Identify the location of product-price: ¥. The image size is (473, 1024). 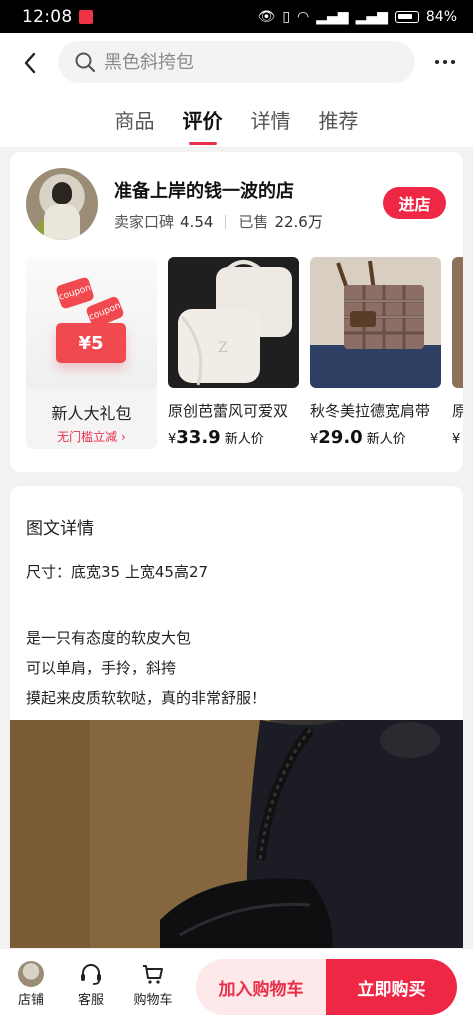
(456, 439).